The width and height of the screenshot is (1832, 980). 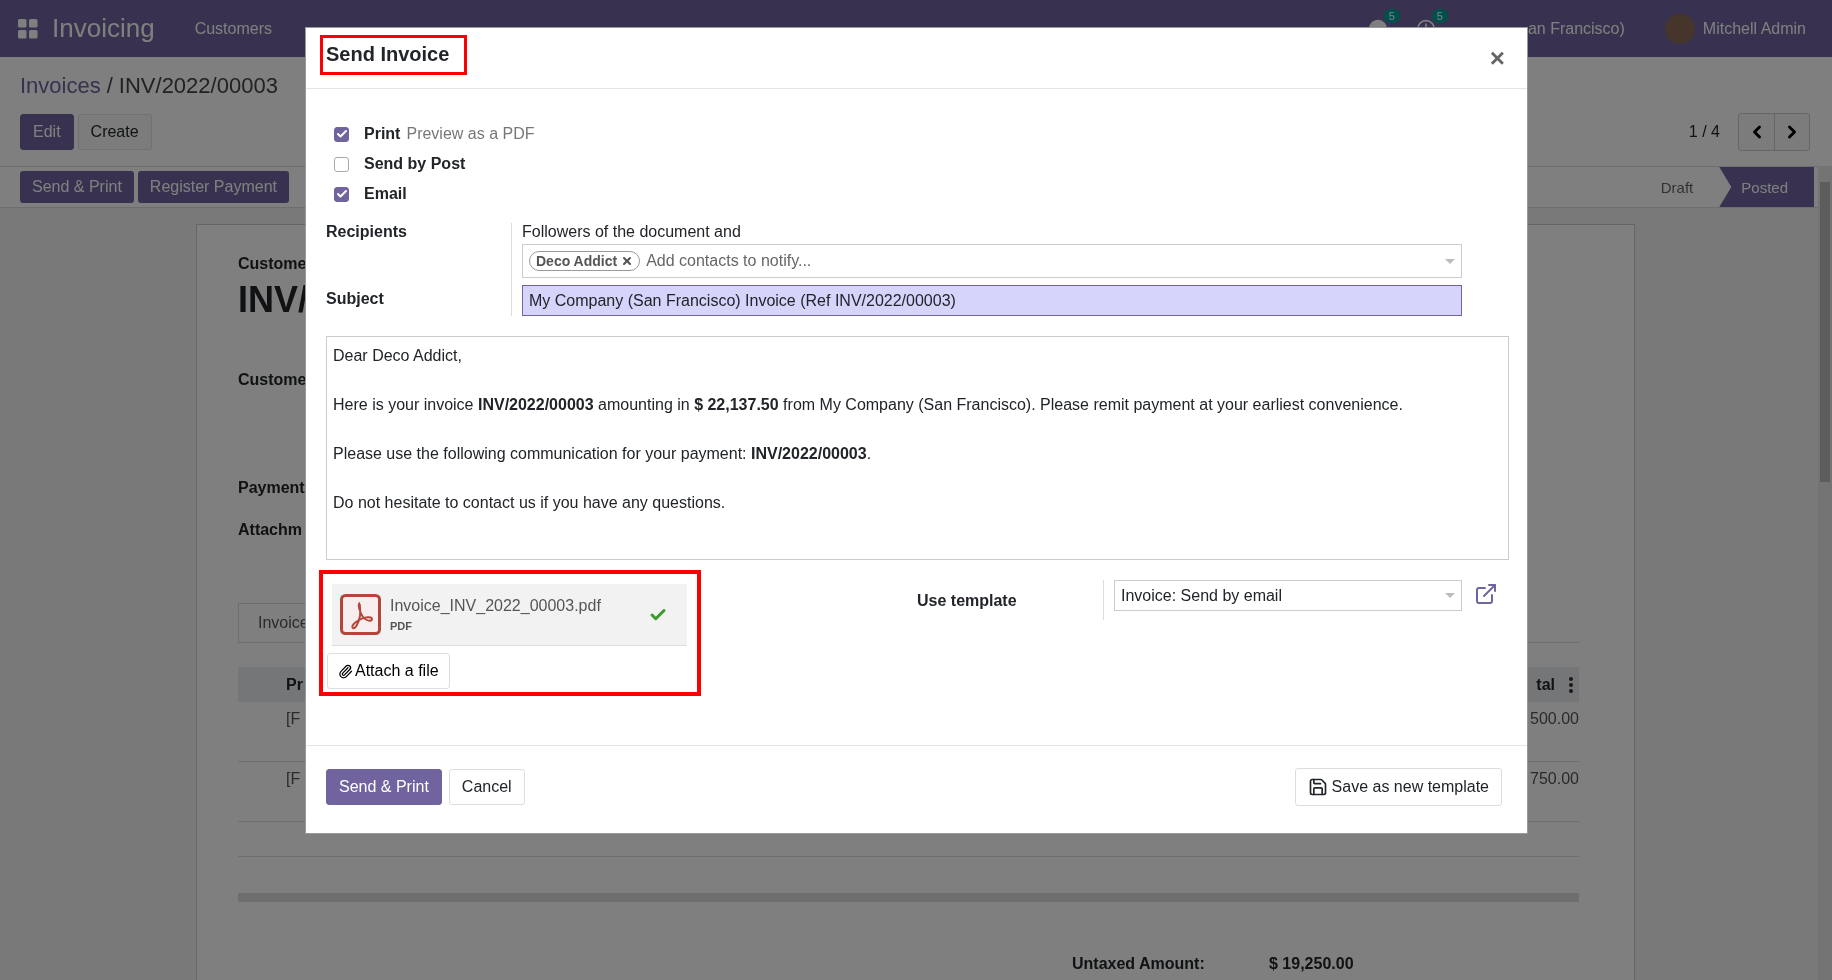 What do you see at coordinates (271, 488) in the screenshot?
I see `field-label: Payment` at bounding box center [271, 488].